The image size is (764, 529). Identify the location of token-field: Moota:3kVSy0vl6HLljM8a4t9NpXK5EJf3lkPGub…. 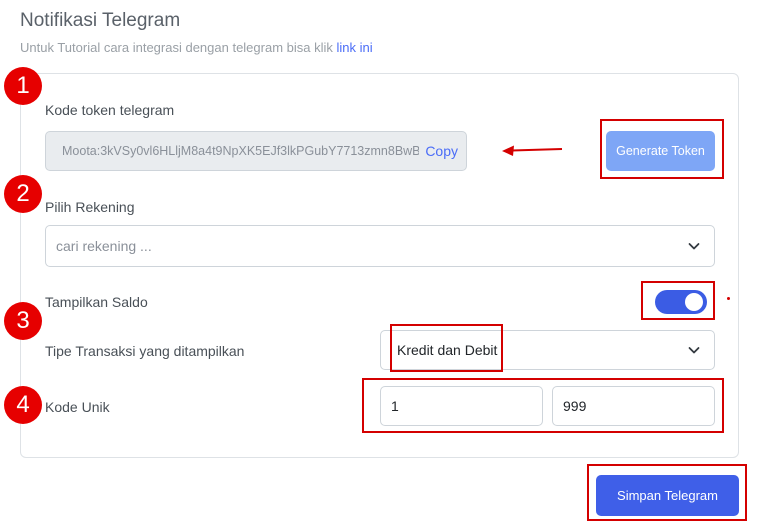
(256, 151).